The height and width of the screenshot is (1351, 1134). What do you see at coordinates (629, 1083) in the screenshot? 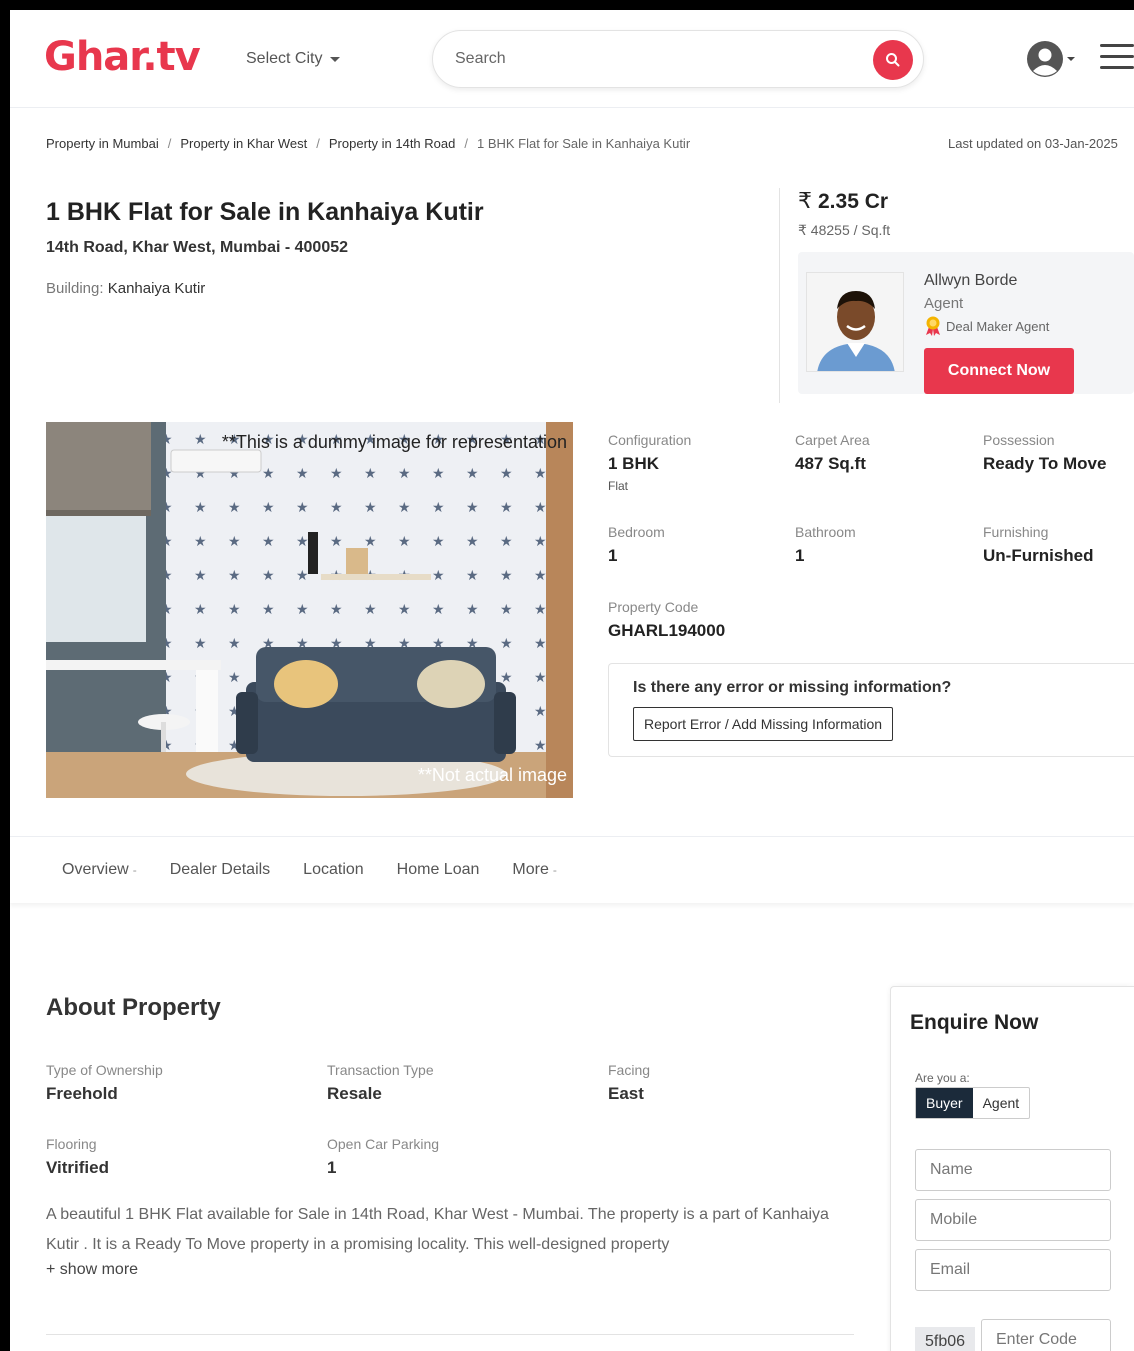
I see `about-facing: Facing East` at bounding box center [629, 1083].